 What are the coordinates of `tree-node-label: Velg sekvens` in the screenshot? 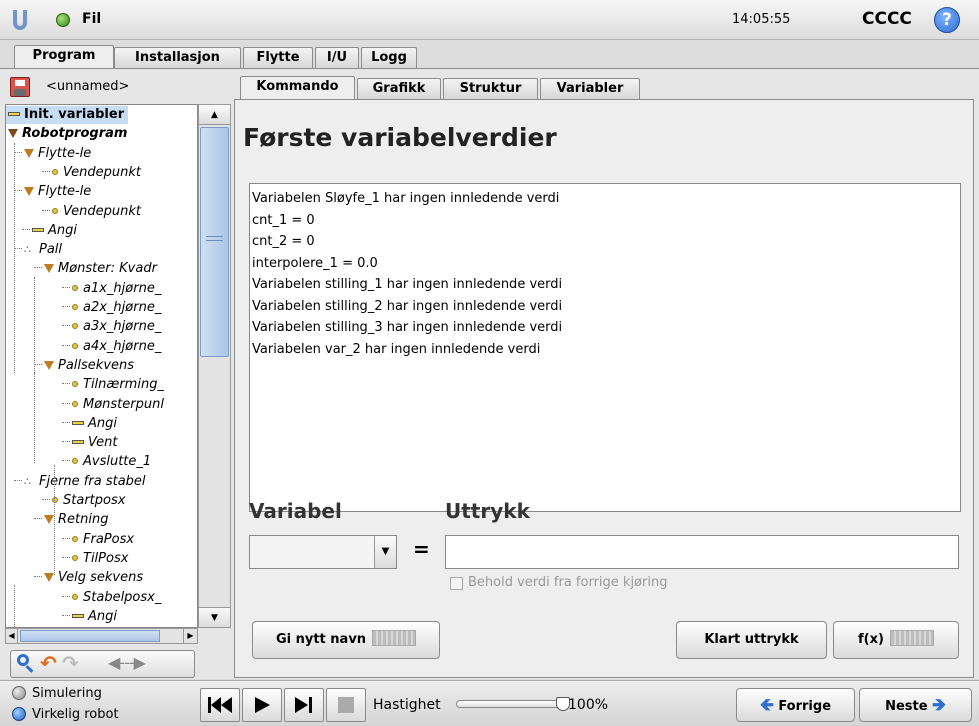 It's located at (101, 578).